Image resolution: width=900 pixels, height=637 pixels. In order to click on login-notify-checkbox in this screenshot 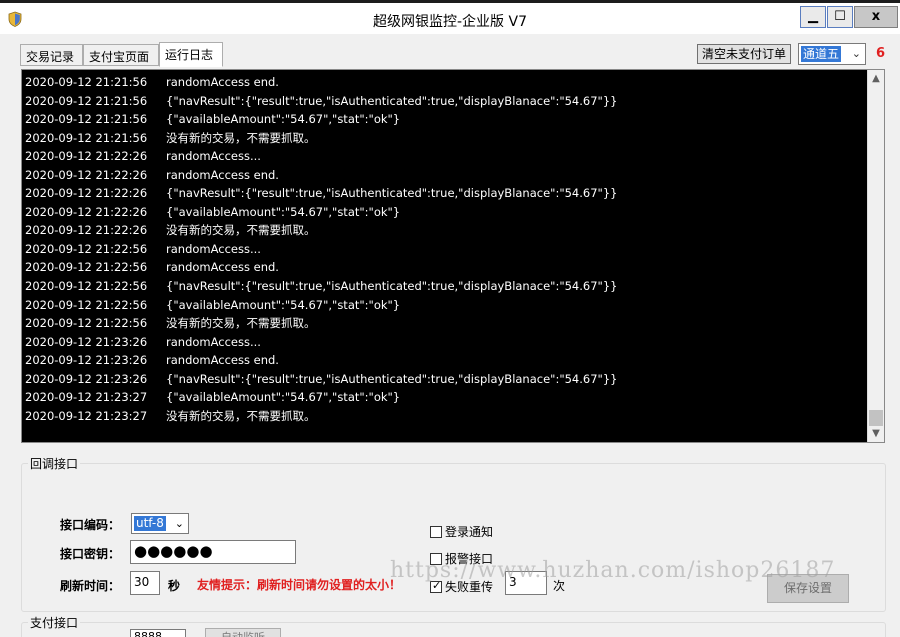, I will do `click(436, 532)`.